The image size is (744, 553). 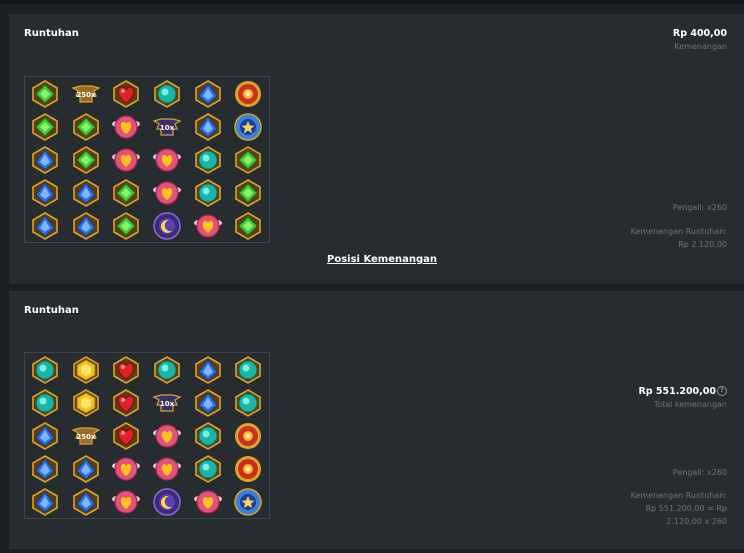 What do you see at coordinates (677, 391) in the screenshot?
I see `total-win-value: Rp 551.200,00` at bounding box center [677, 391].